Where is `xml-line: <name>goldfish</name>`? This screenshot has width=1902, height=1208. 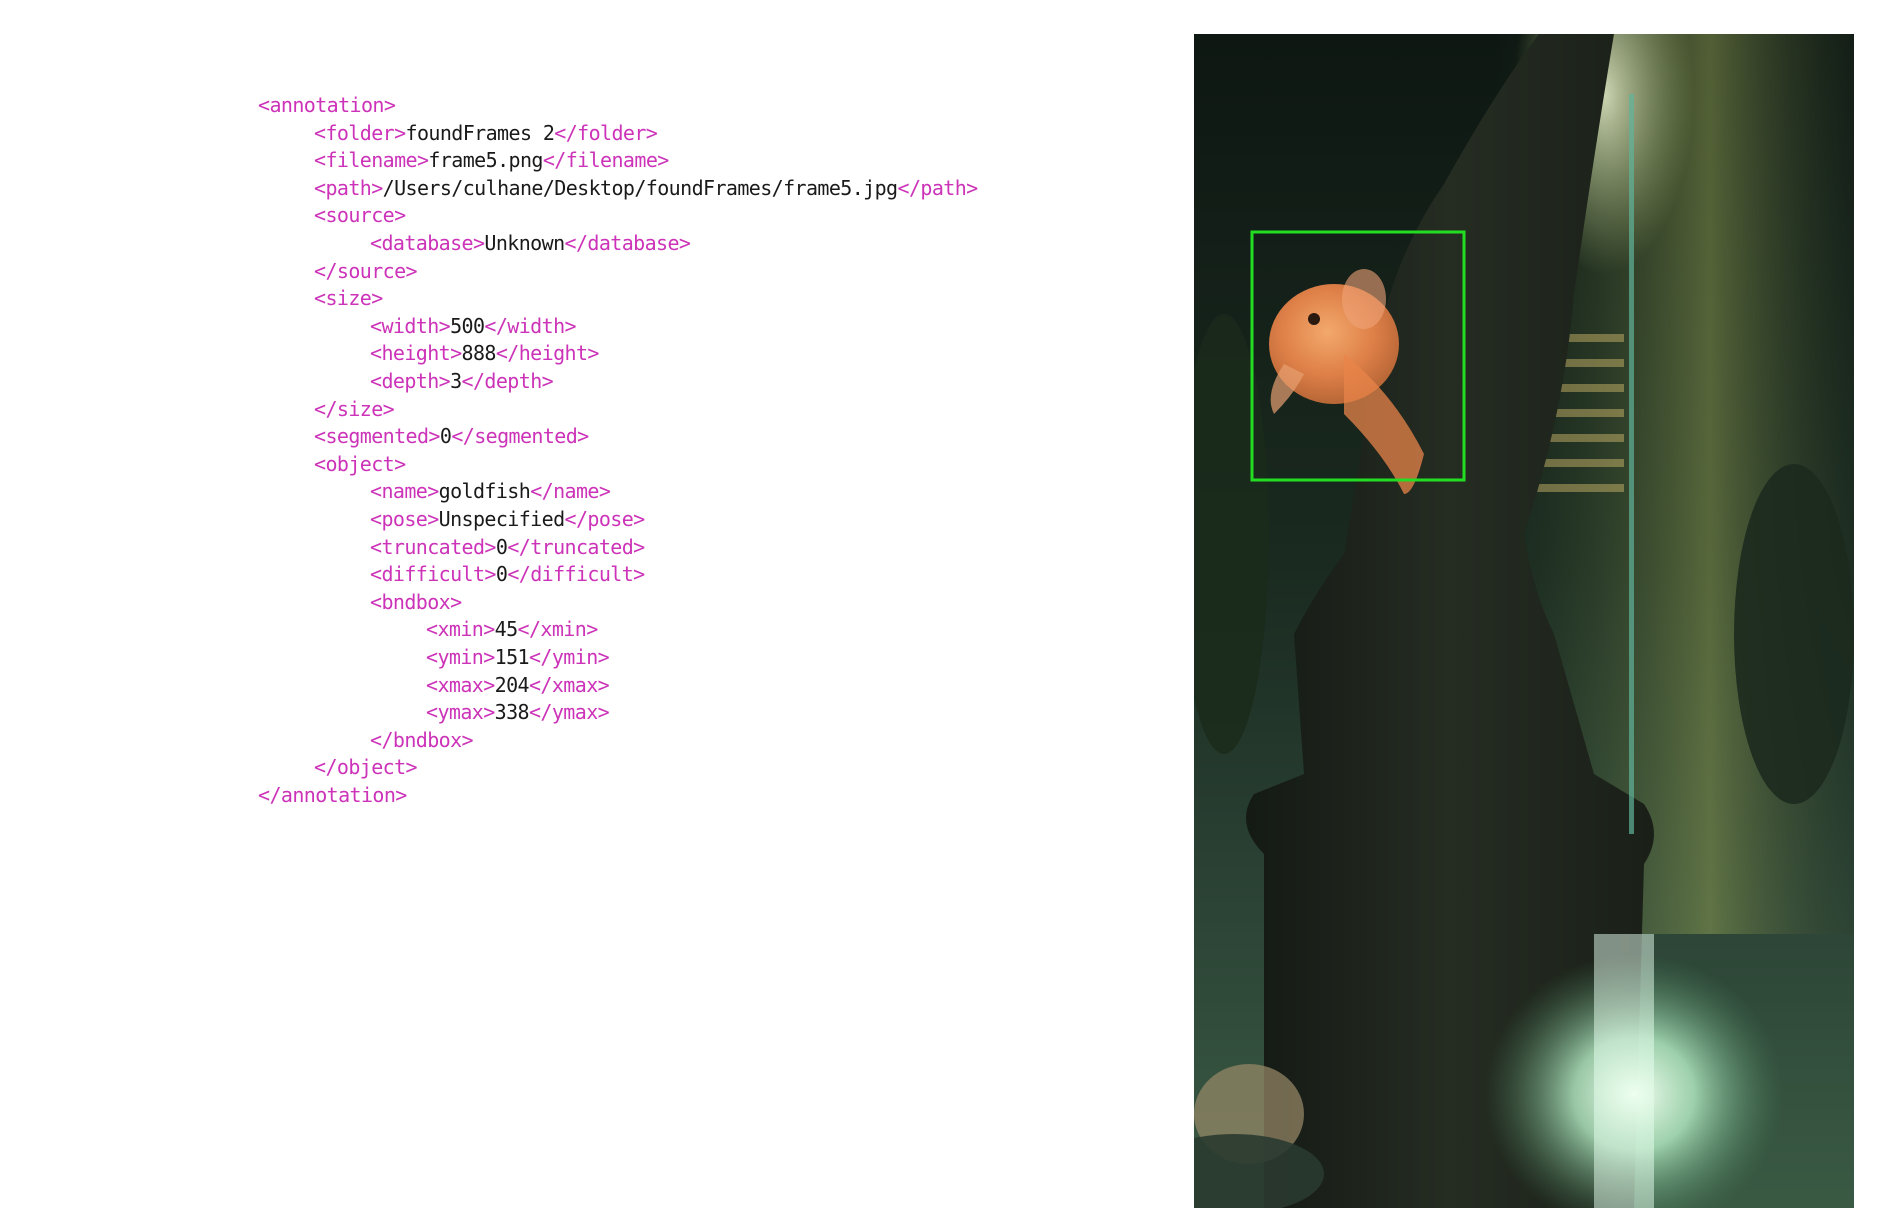
xml-line: <name>goldfish</name> is located at coordinates (490, 491).